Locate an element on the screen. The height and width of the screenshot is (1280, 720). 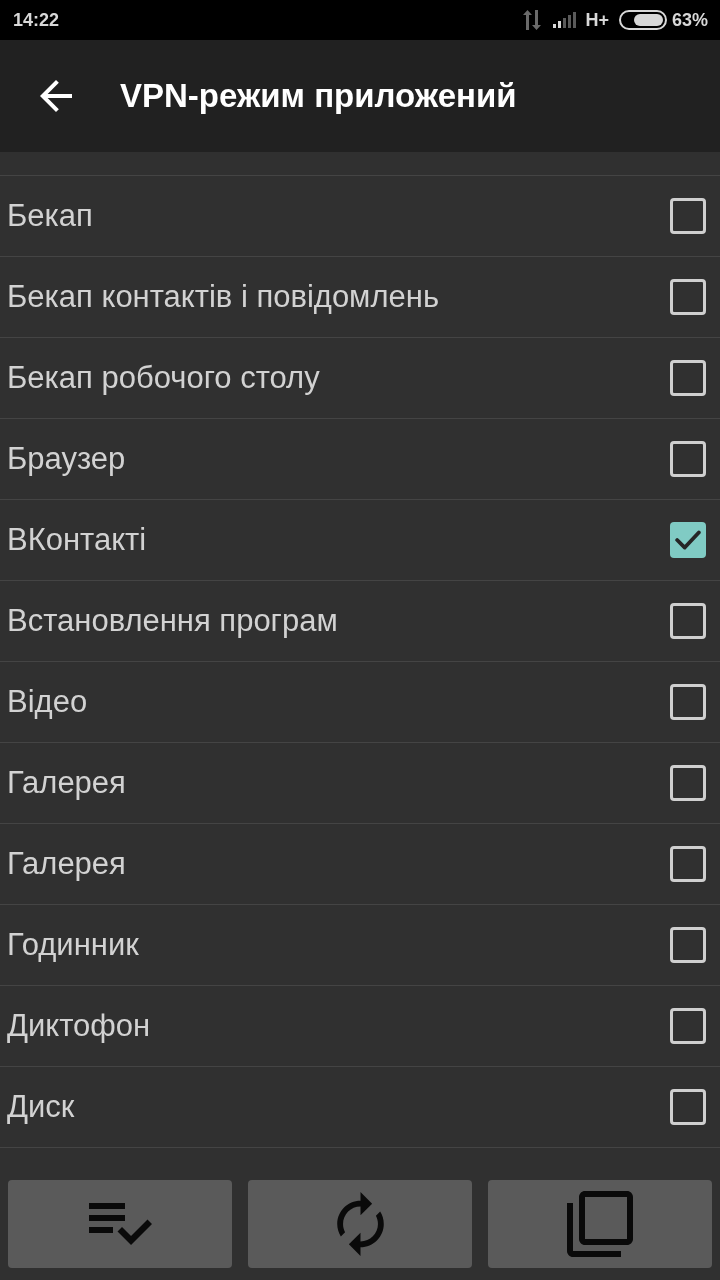
battery-percent: 63% is located at coordinates (689, 20).